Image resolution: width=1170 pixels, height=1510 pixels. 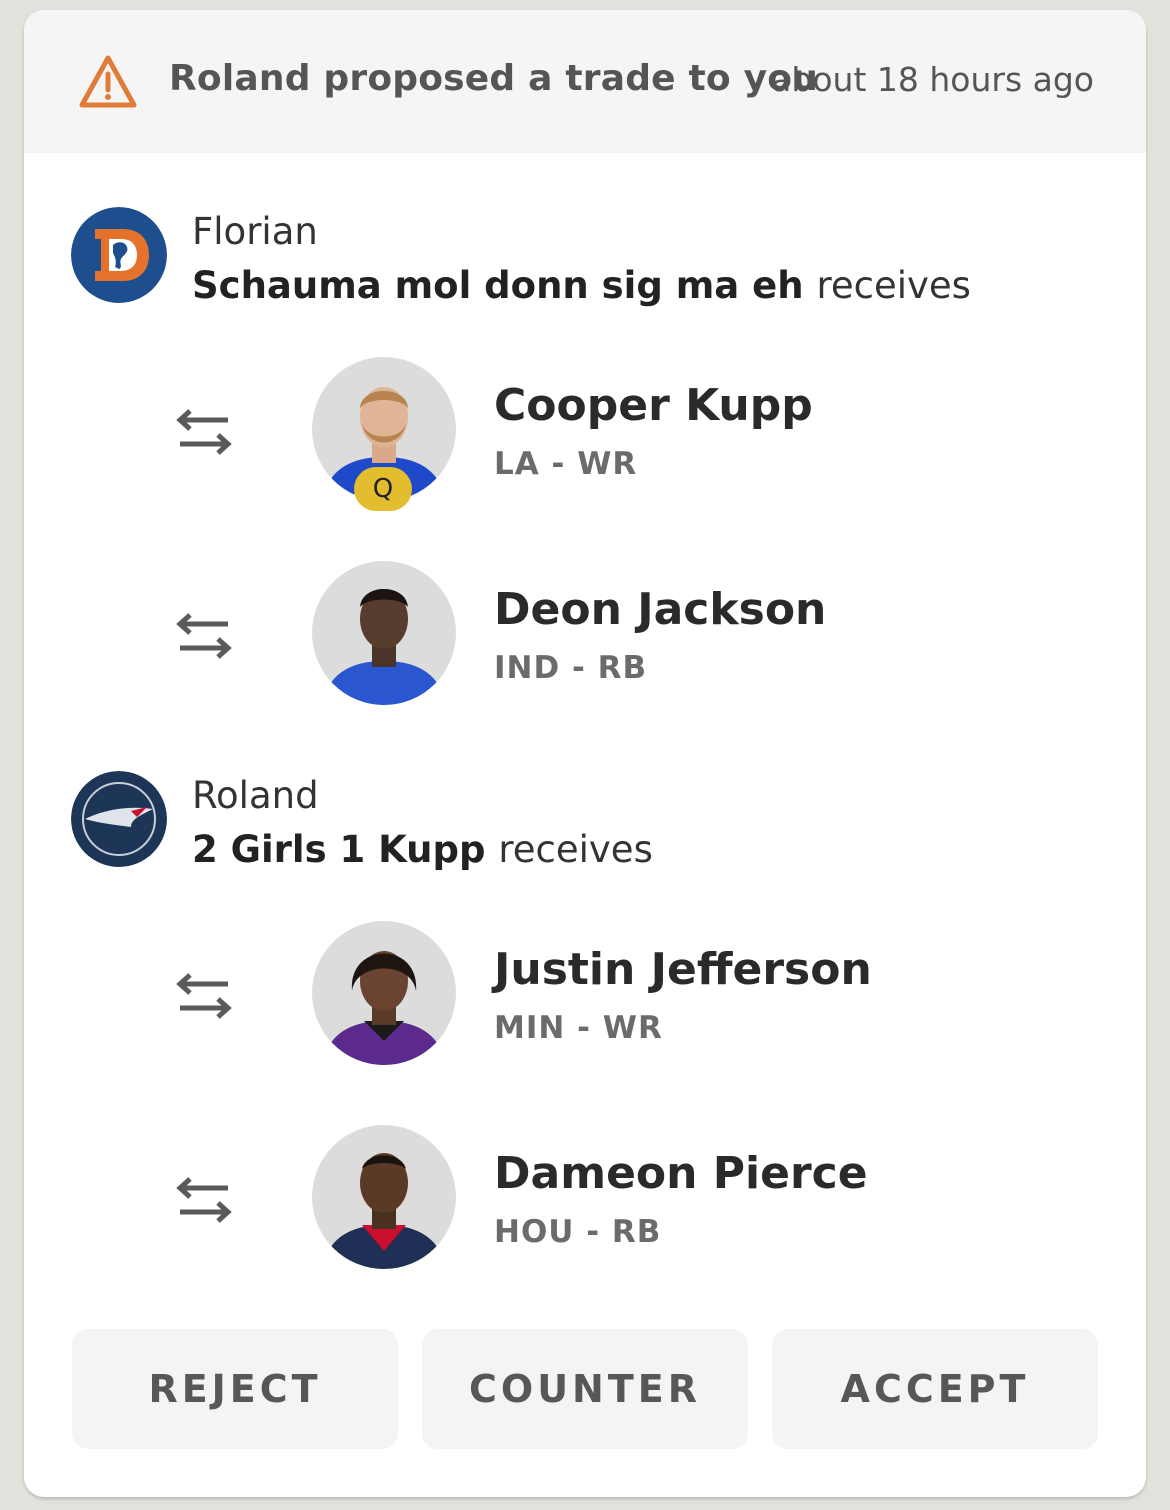 I want to click on team-owner-name: Roland, so click(x=255, y=795).